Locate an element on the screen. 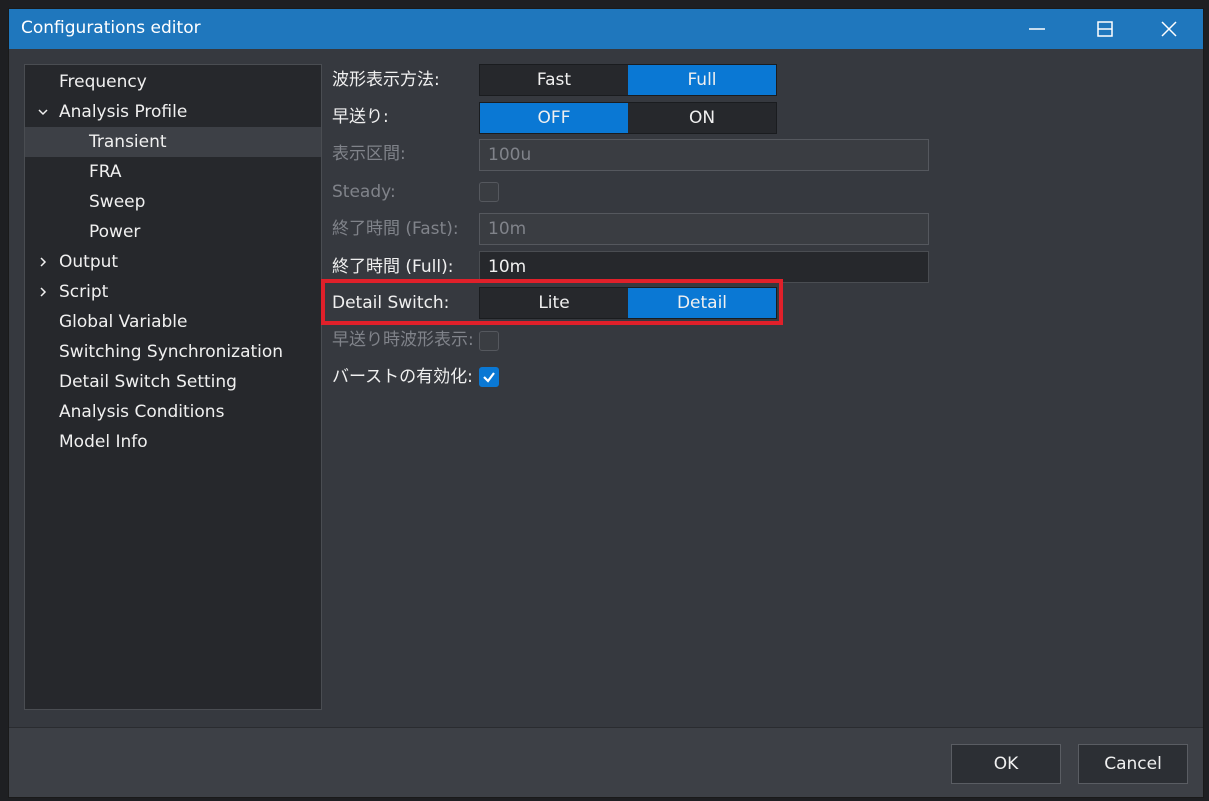 The image size is (1209, 801). tree-item-label: Power is located at coordinates (115, 232).